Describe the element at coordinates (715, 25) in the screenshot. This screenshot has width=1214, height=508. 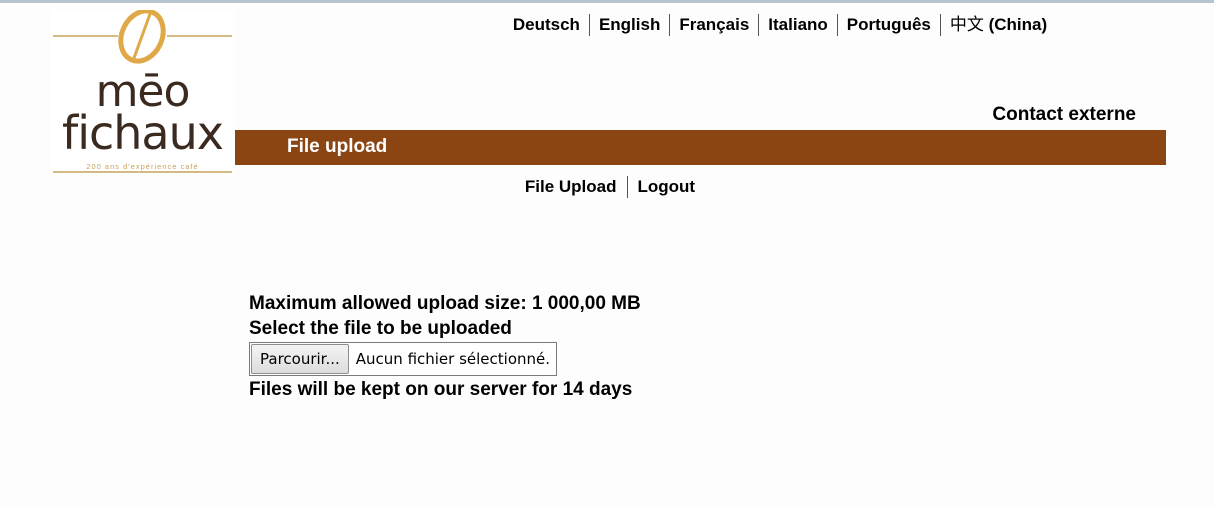
I see `language-link-francais: Français` at that location.